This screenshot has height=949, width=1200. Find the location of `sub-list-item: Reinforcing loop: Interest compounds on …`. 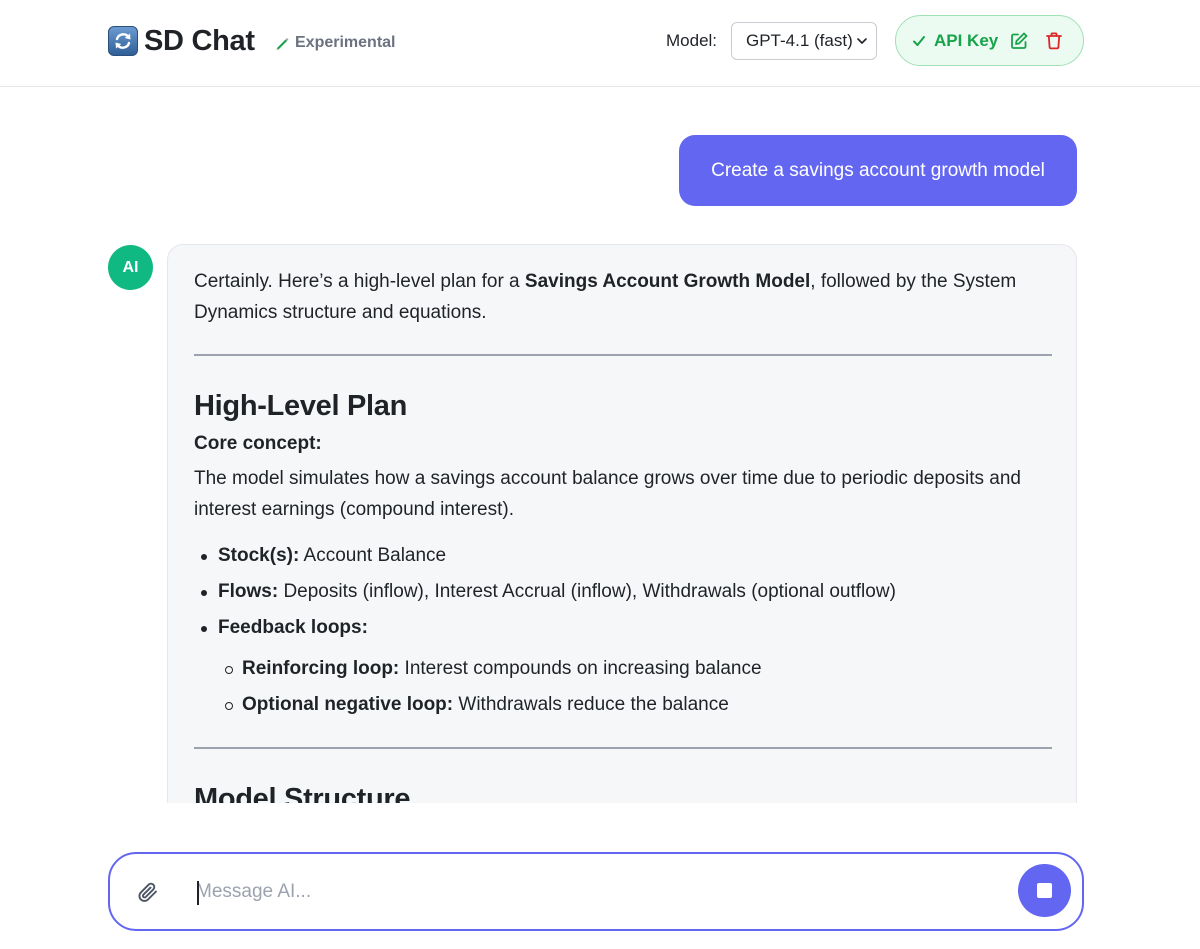

sub-list-item: Reinforcing loop: Interest compounds on … is located at coordinates (624, 669).